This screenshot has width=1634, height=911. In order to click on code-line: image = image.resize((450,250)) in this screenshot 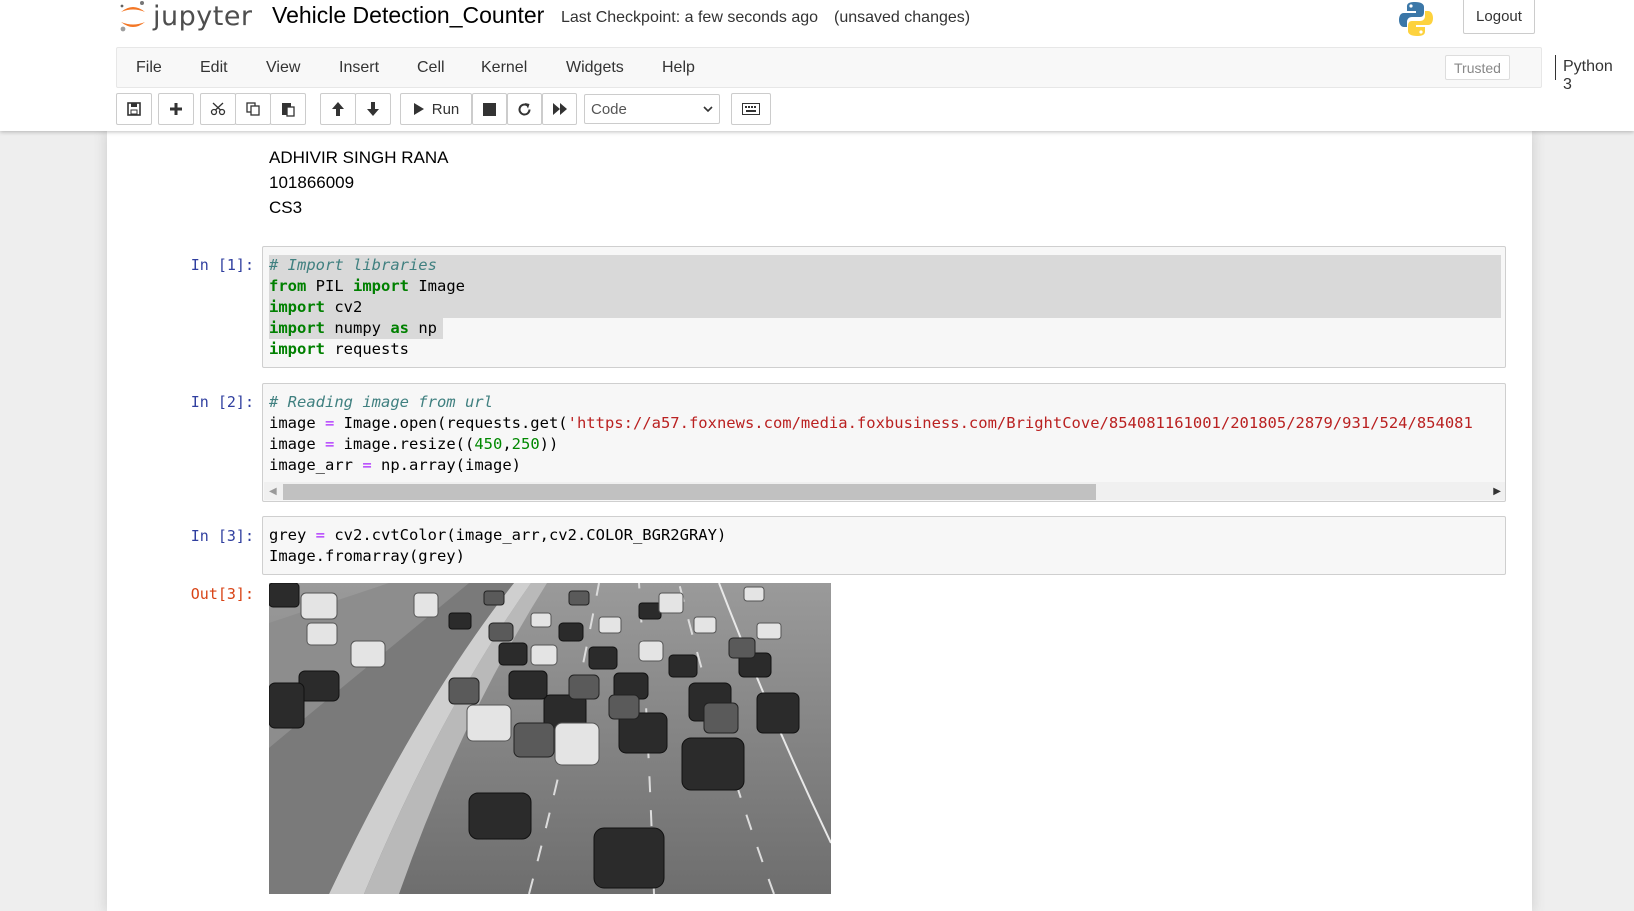, I will do `click(414, 444)`.